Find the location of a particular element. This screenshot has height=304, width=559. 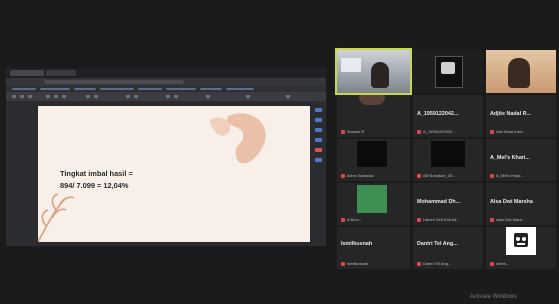

participant-name: Ismilkusnah is located at coordinates (357, 244).